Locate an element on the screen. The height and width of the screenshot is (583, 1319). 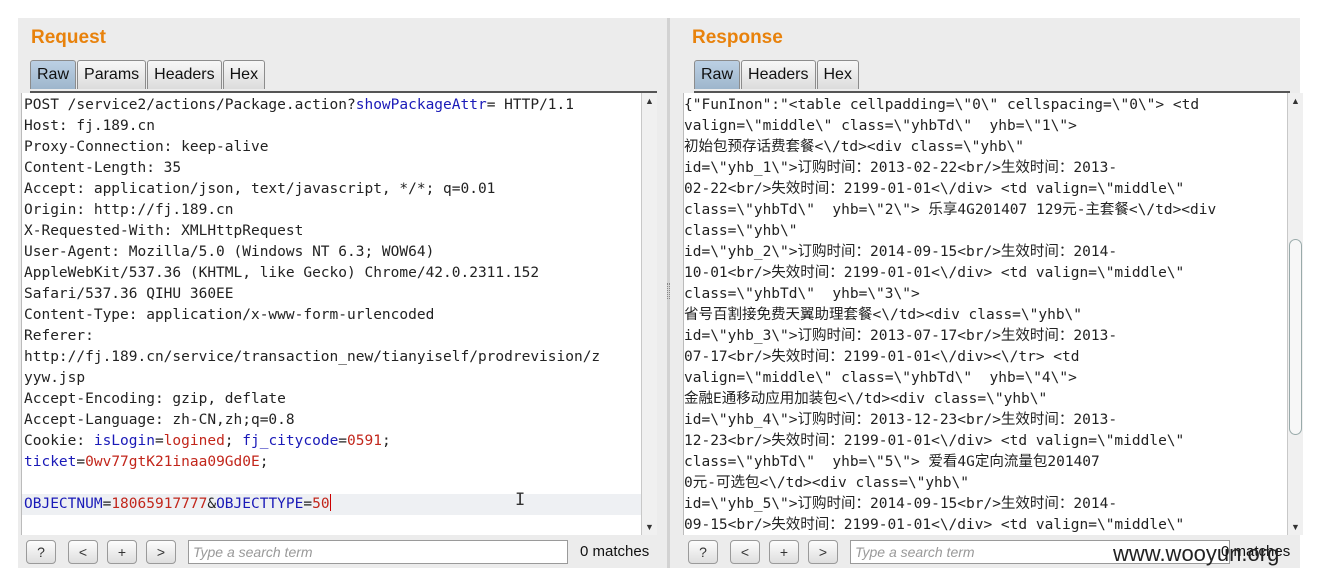
response-tabs: Raw Headers Hex is located at coordinates (992, 76).